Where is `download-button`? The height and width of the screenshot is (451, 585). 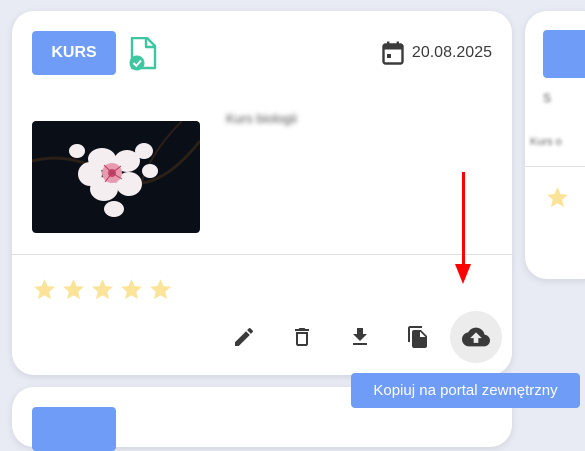
download-button is located at coordinates (360, 337).